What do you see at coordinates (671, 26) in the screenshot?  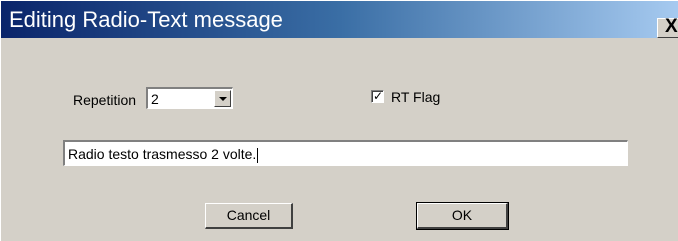 I see `close-icon: X` at bounding box center [671, 26].